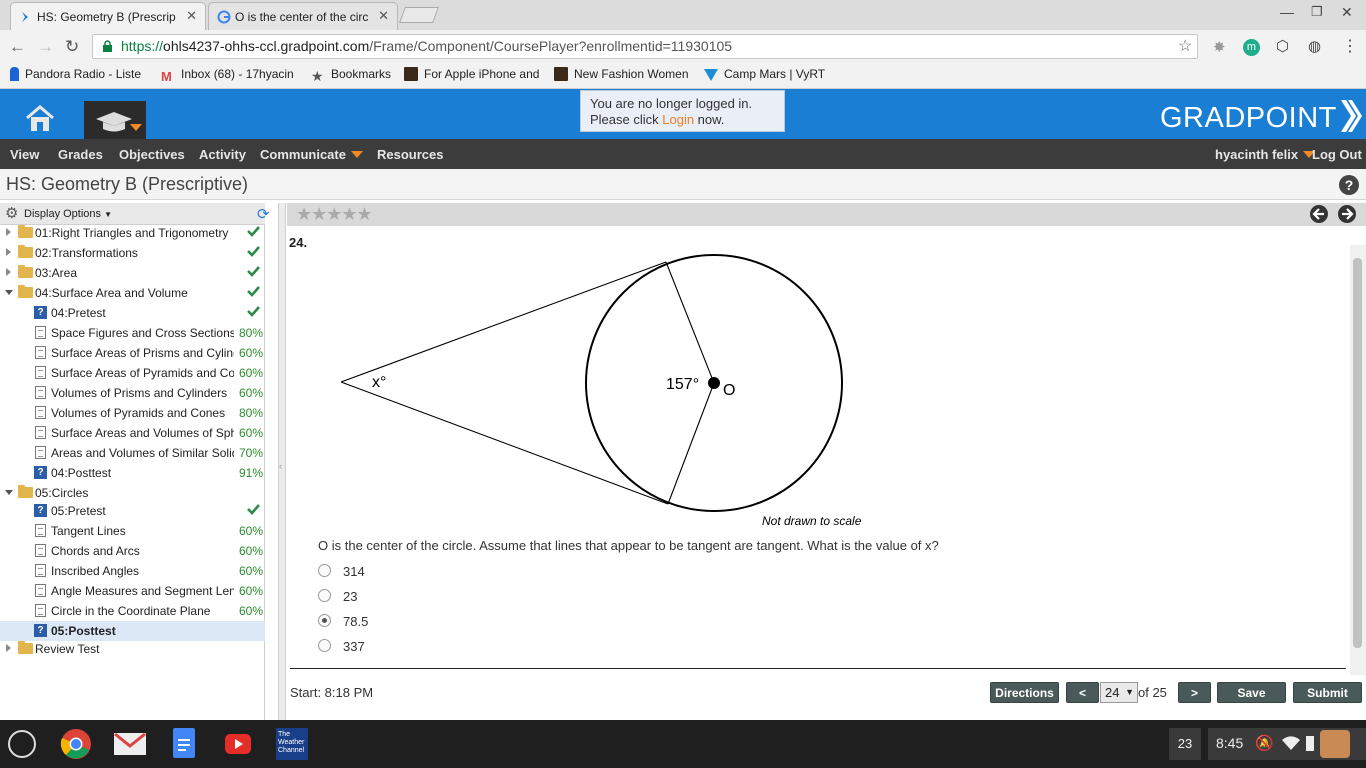 This screenshot has width=1366, height=768. What do you see at coordinates (1347, 12) in the screenshot?
I see `close-window-icon: ✕` at bounding box center [1347, 12].